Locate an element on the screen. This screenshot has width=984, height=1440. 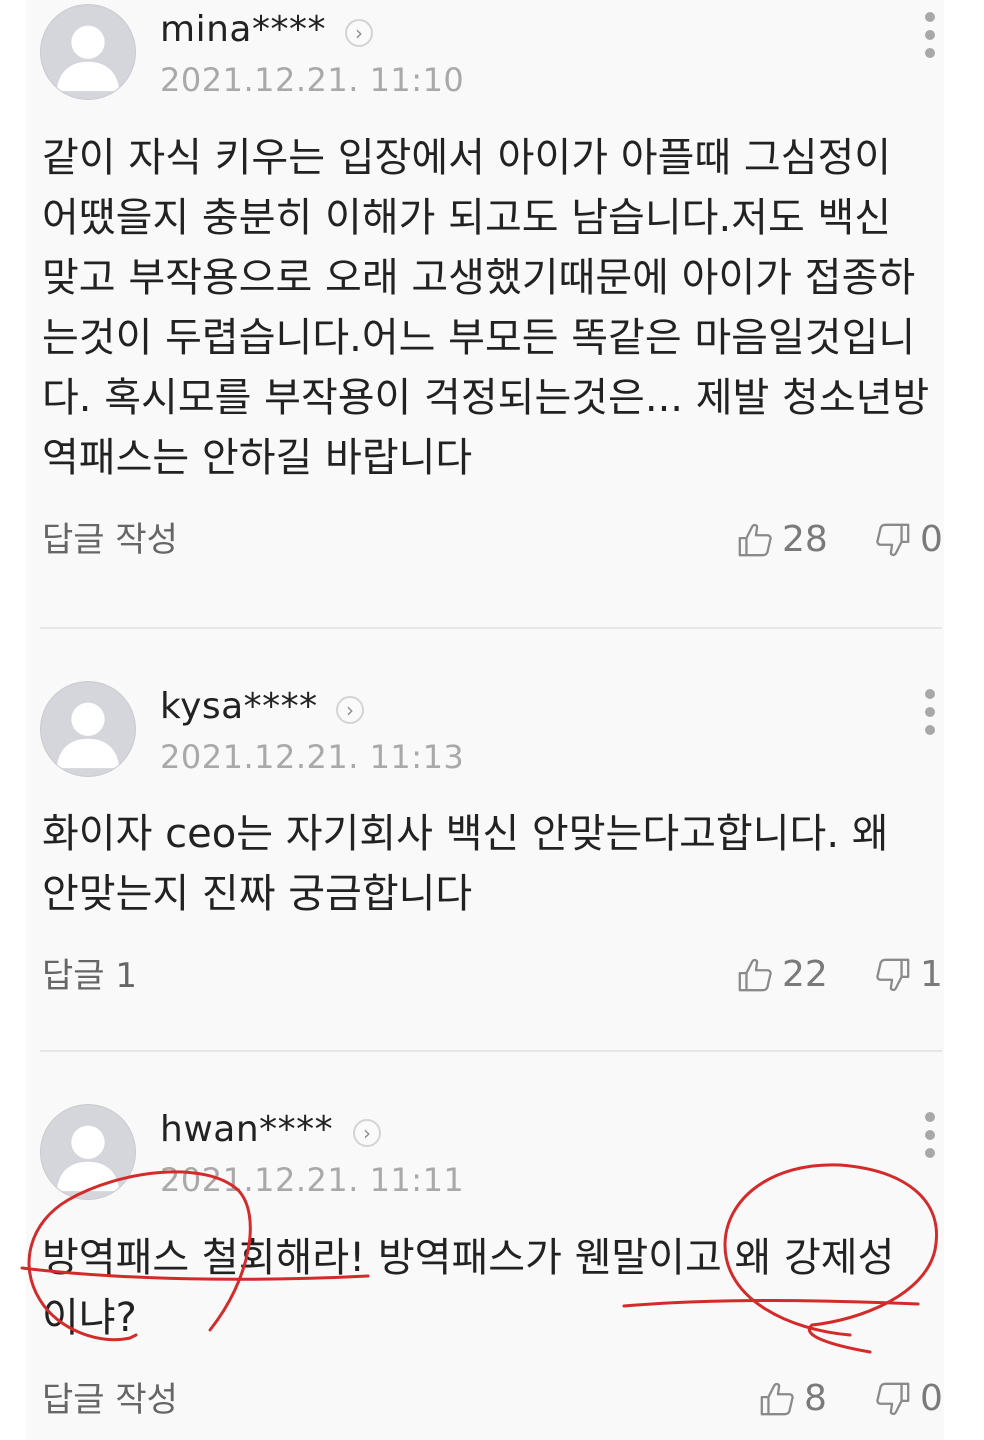
comment-text: 방역패스 철회해라! 방역패스가 웬말이고 왜 강제성 이냐? is located at coordinates (468, 1288).